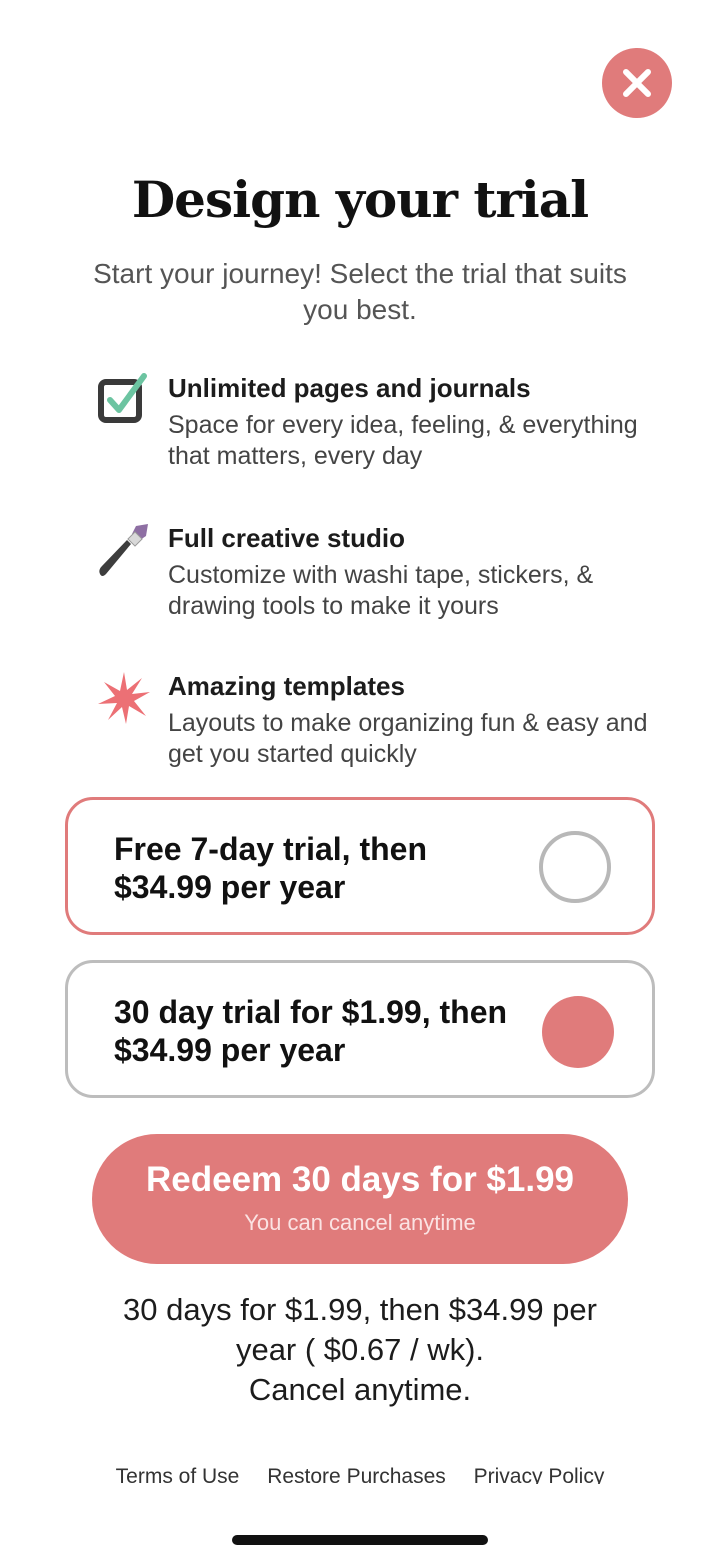 Image resolution: width=720 pixels, height=1560 pixels. I want to click on feature-title: Full creative studio, so click(286, 538).